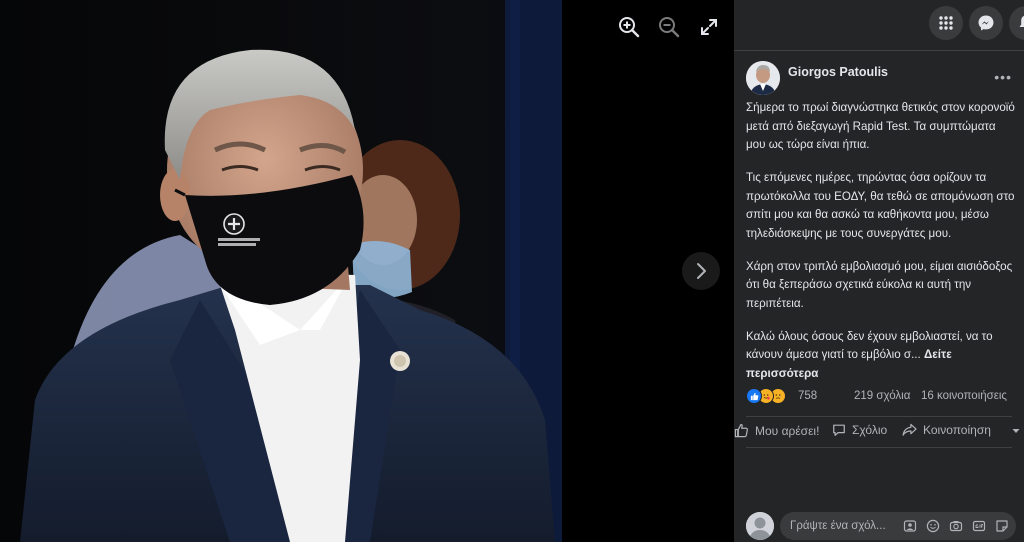  I want to click on chevron-right-icon, so click(701, 271).